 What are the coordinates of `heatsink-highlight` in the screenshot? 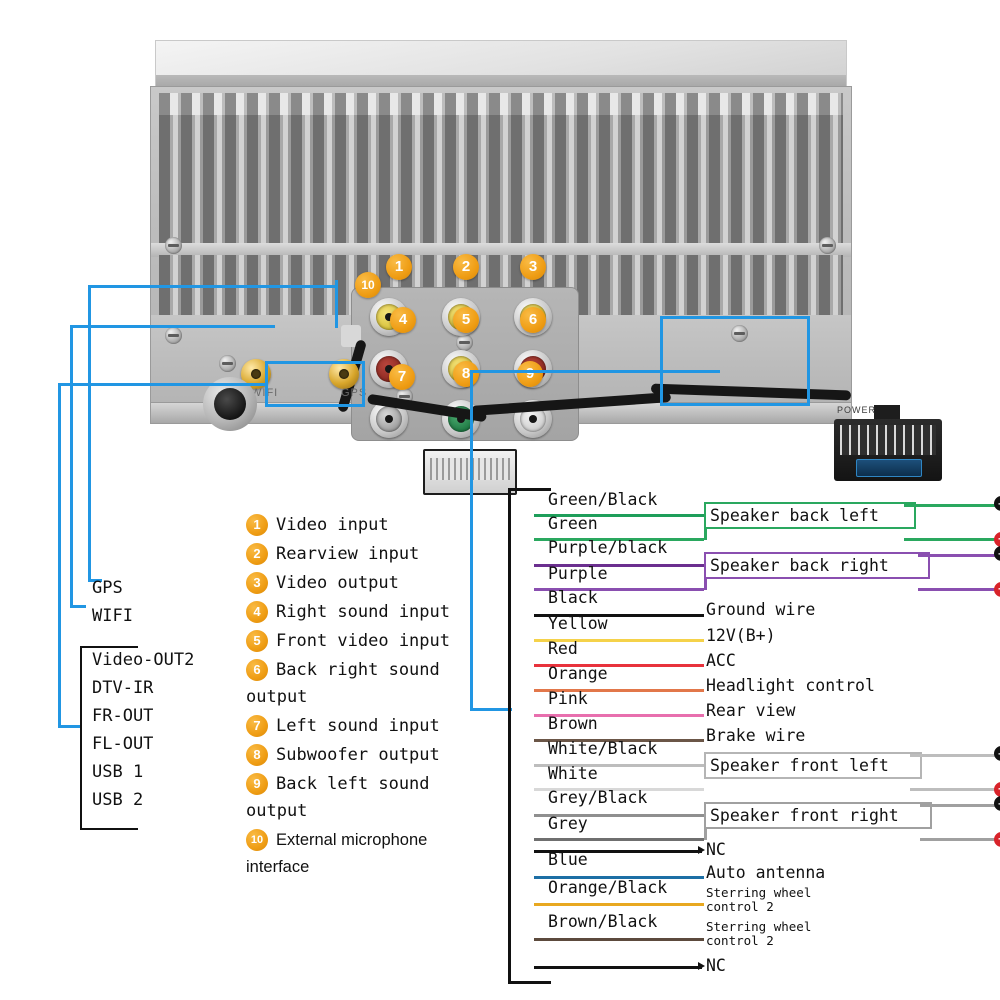 It's located at (501, 104).